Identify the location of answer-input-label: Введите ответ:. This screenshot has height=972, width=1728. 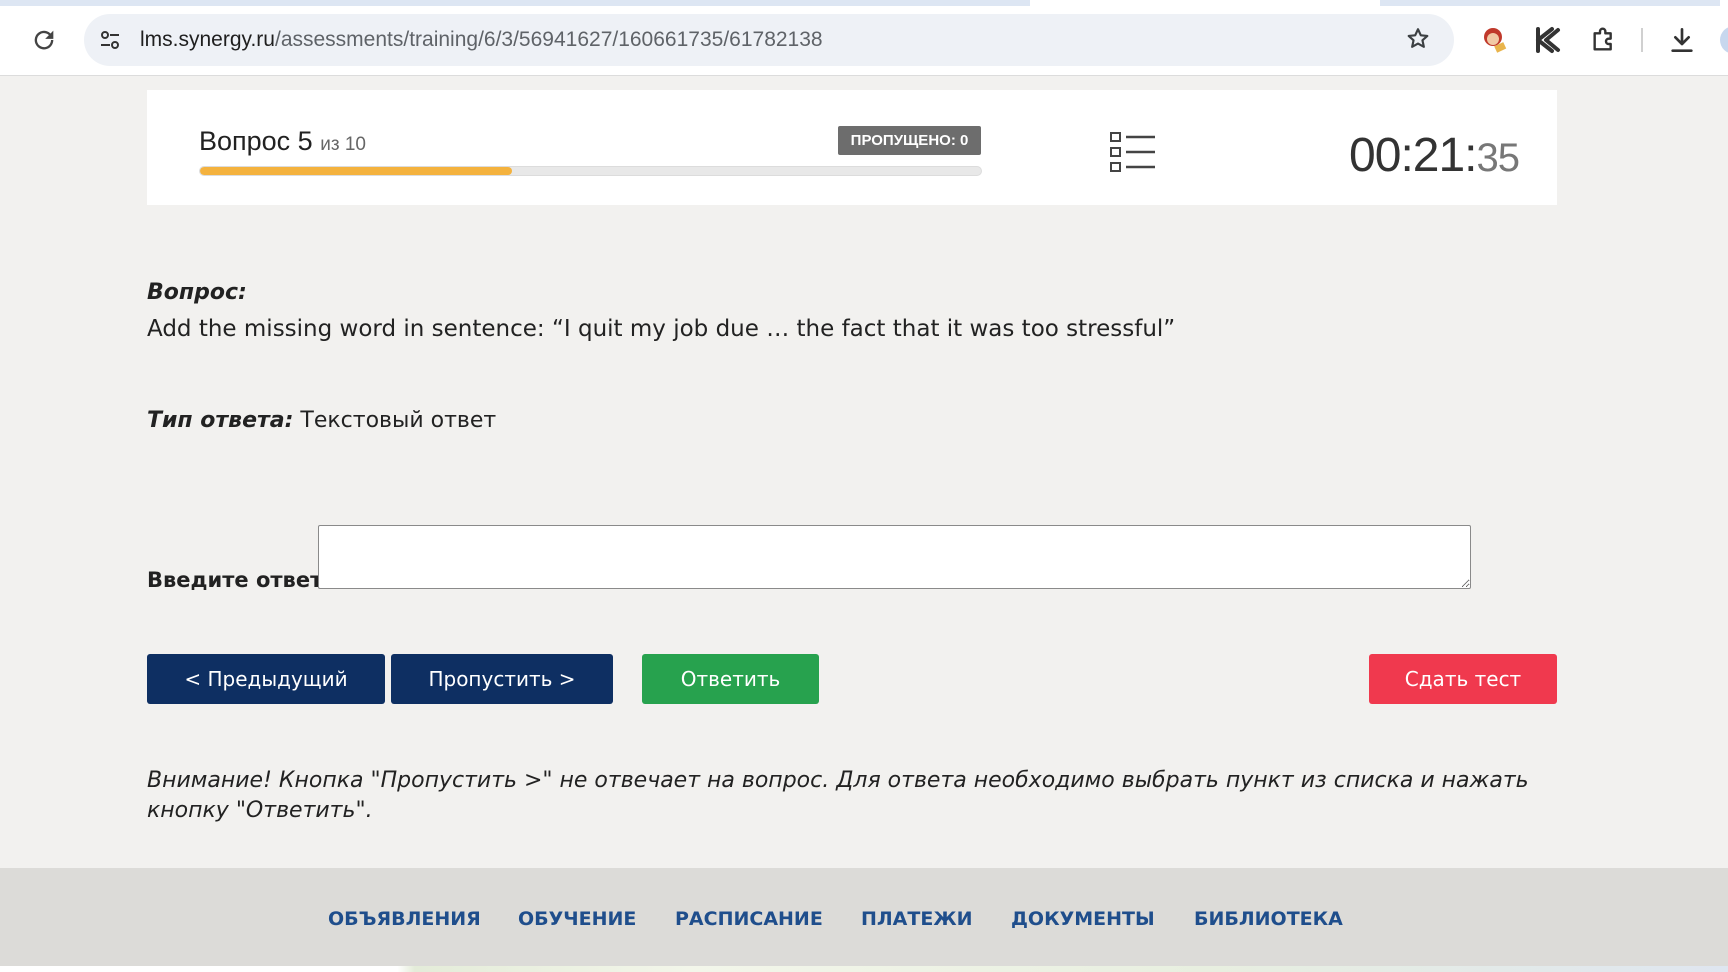
(239, 580).